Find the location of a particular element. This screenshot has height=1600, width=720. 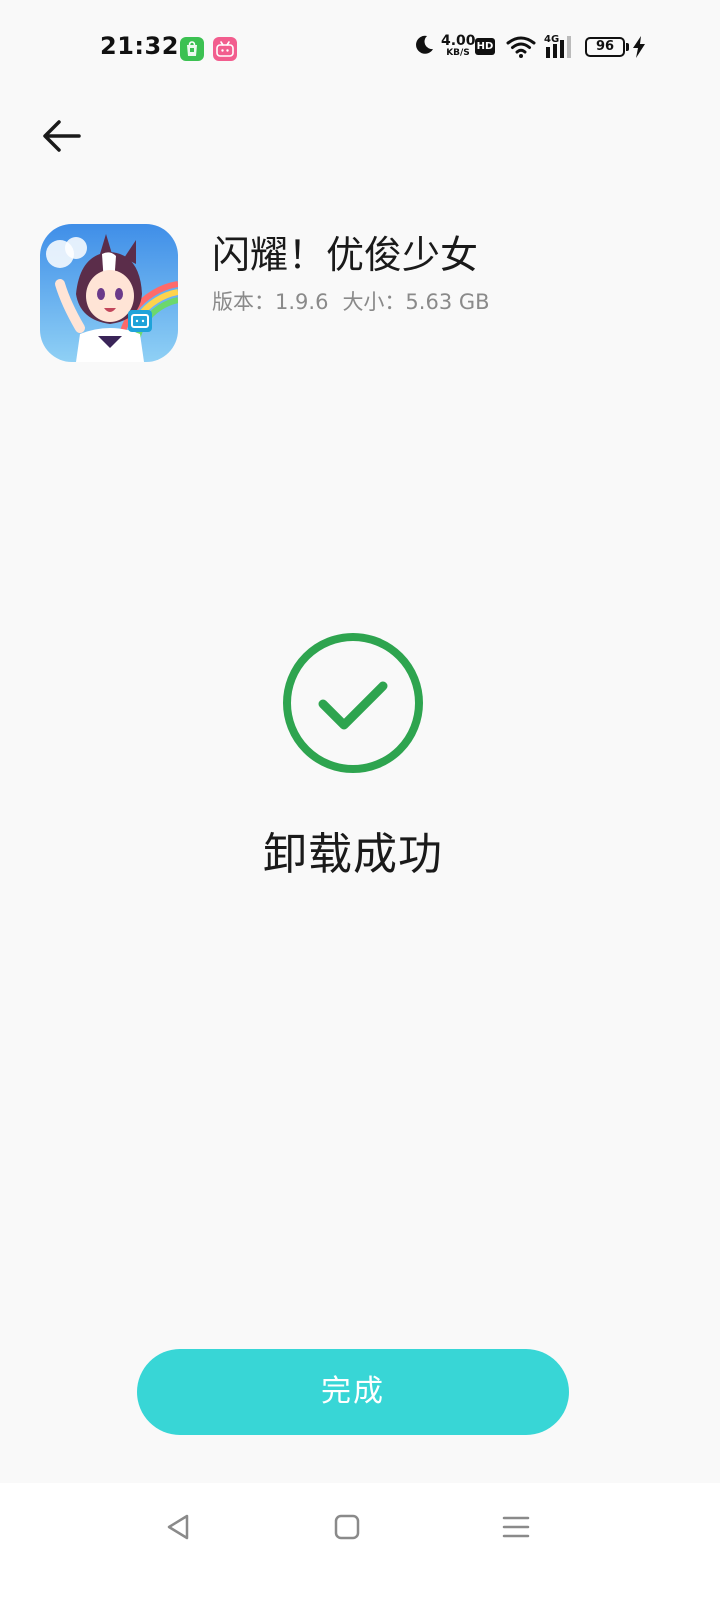

app-store-notification-icon is located at coordinates (192, 49).